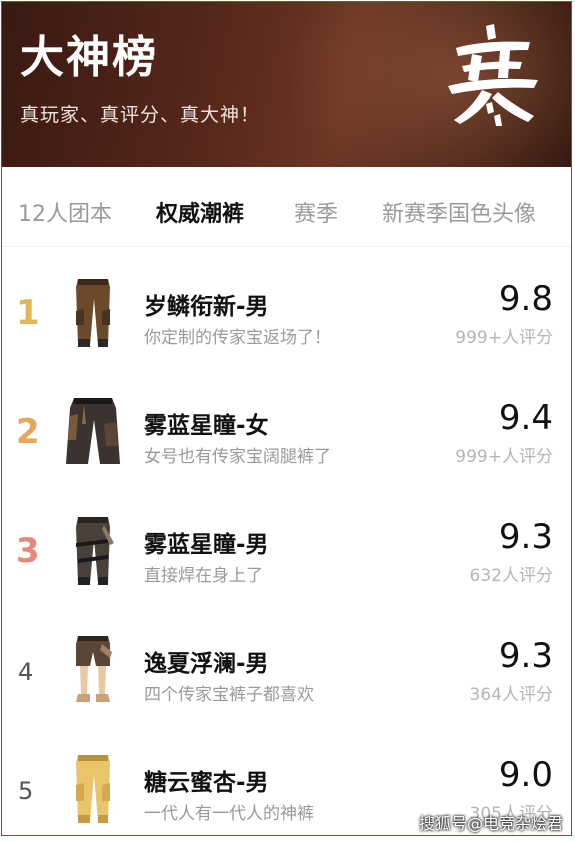 The image size is (575, 842). What do you see at coordinates (493, 75) in the screenshot?
I see `calligraphy-logo-icon` at bounding box center [493, 75].